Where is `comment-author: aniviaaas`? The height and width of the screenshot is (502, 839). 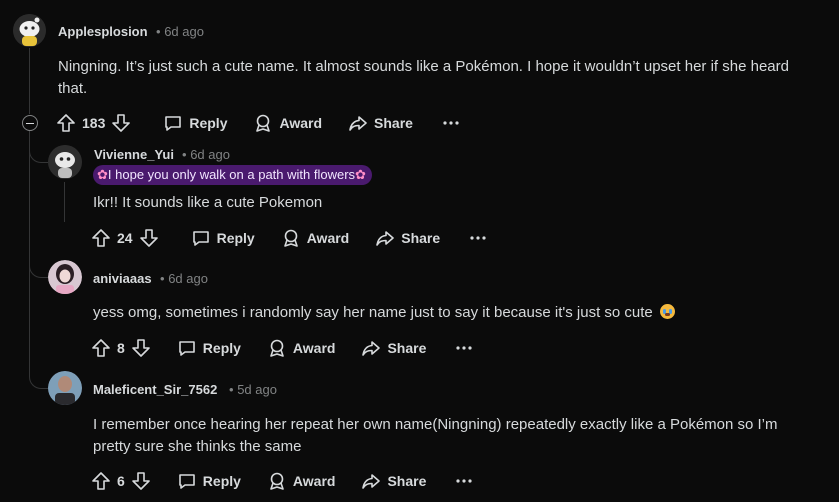 comment-author: aniviaaas is located at coordinates (122, 278).